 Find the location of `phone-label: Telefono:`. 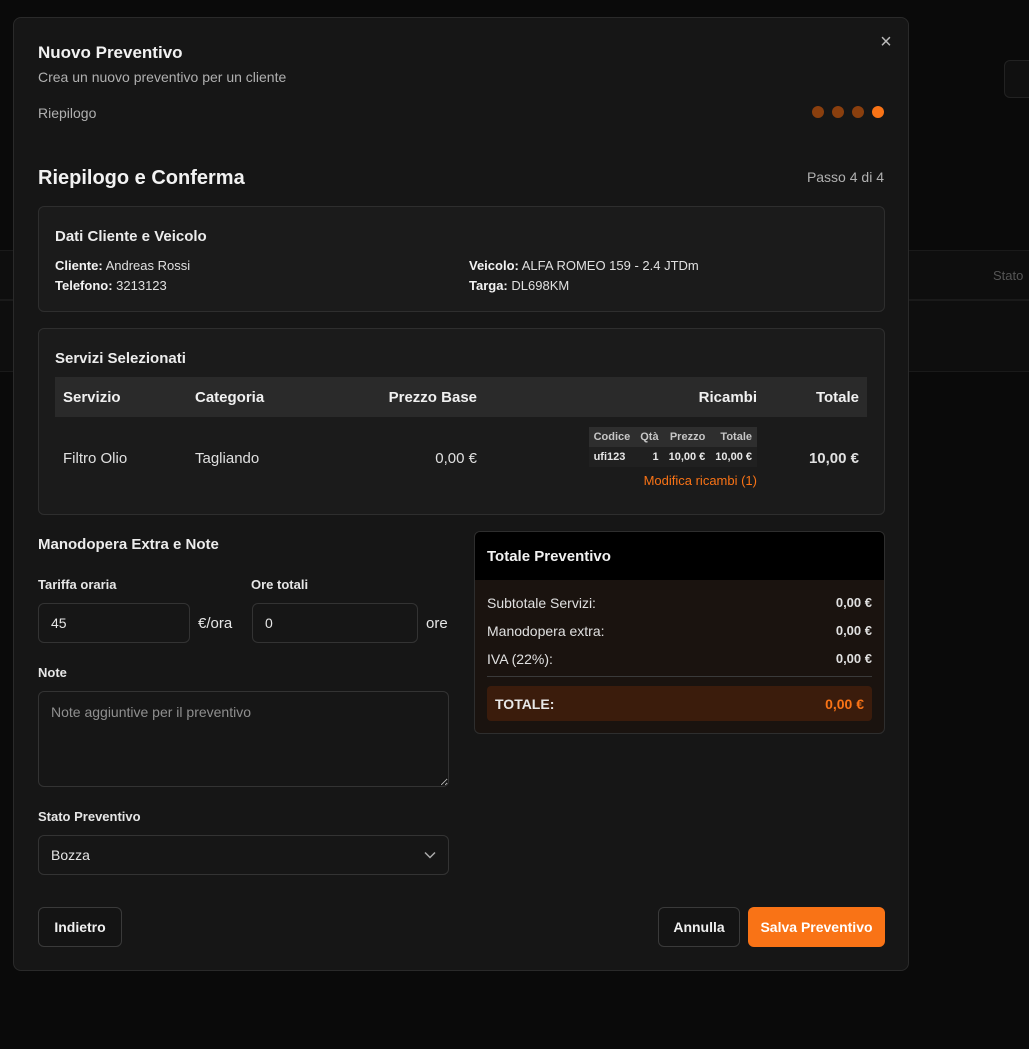

phone-label: Telefono: is located at coordinates (84, 285).